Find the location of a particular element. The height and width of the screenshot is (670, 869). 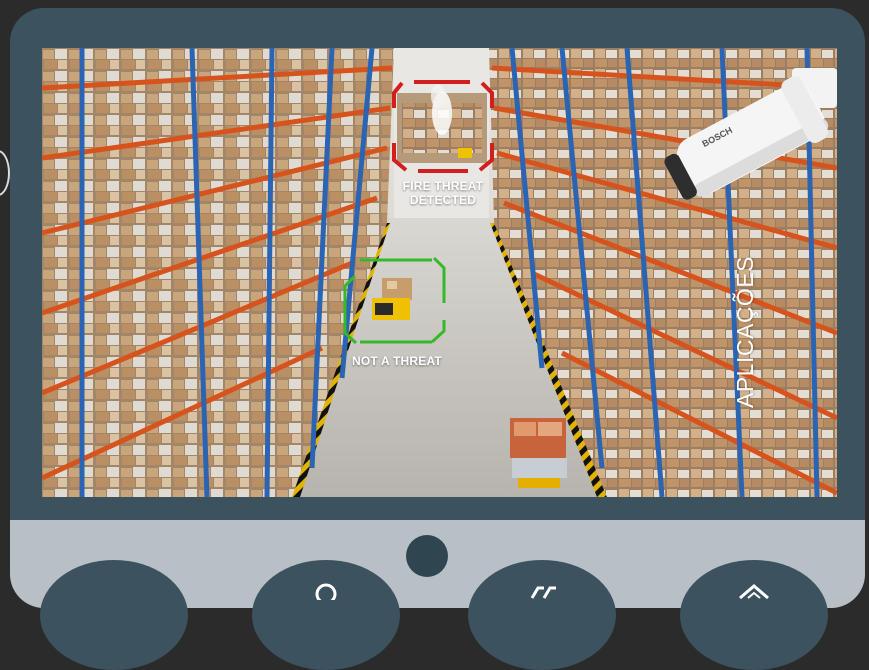

fire-threat-line1: FIRE THREAT is located at coordinates (443, 186).